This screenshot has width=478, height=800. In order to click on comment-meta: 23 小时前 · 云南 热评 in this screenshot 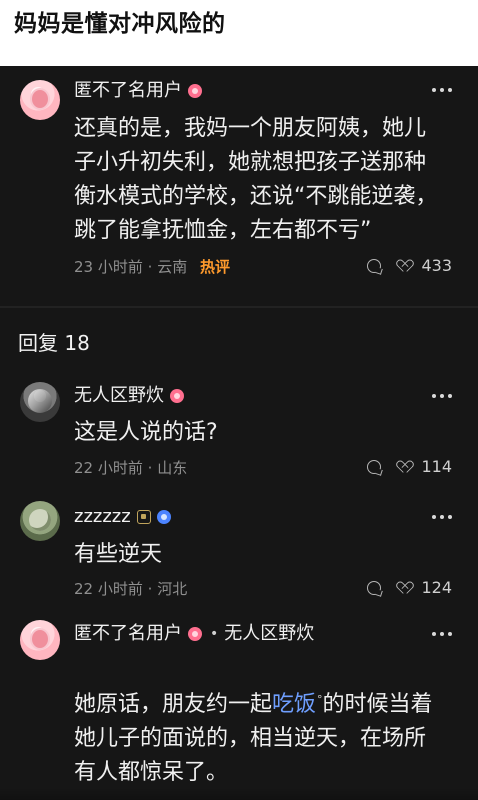, I will do `click(152, 267)`.